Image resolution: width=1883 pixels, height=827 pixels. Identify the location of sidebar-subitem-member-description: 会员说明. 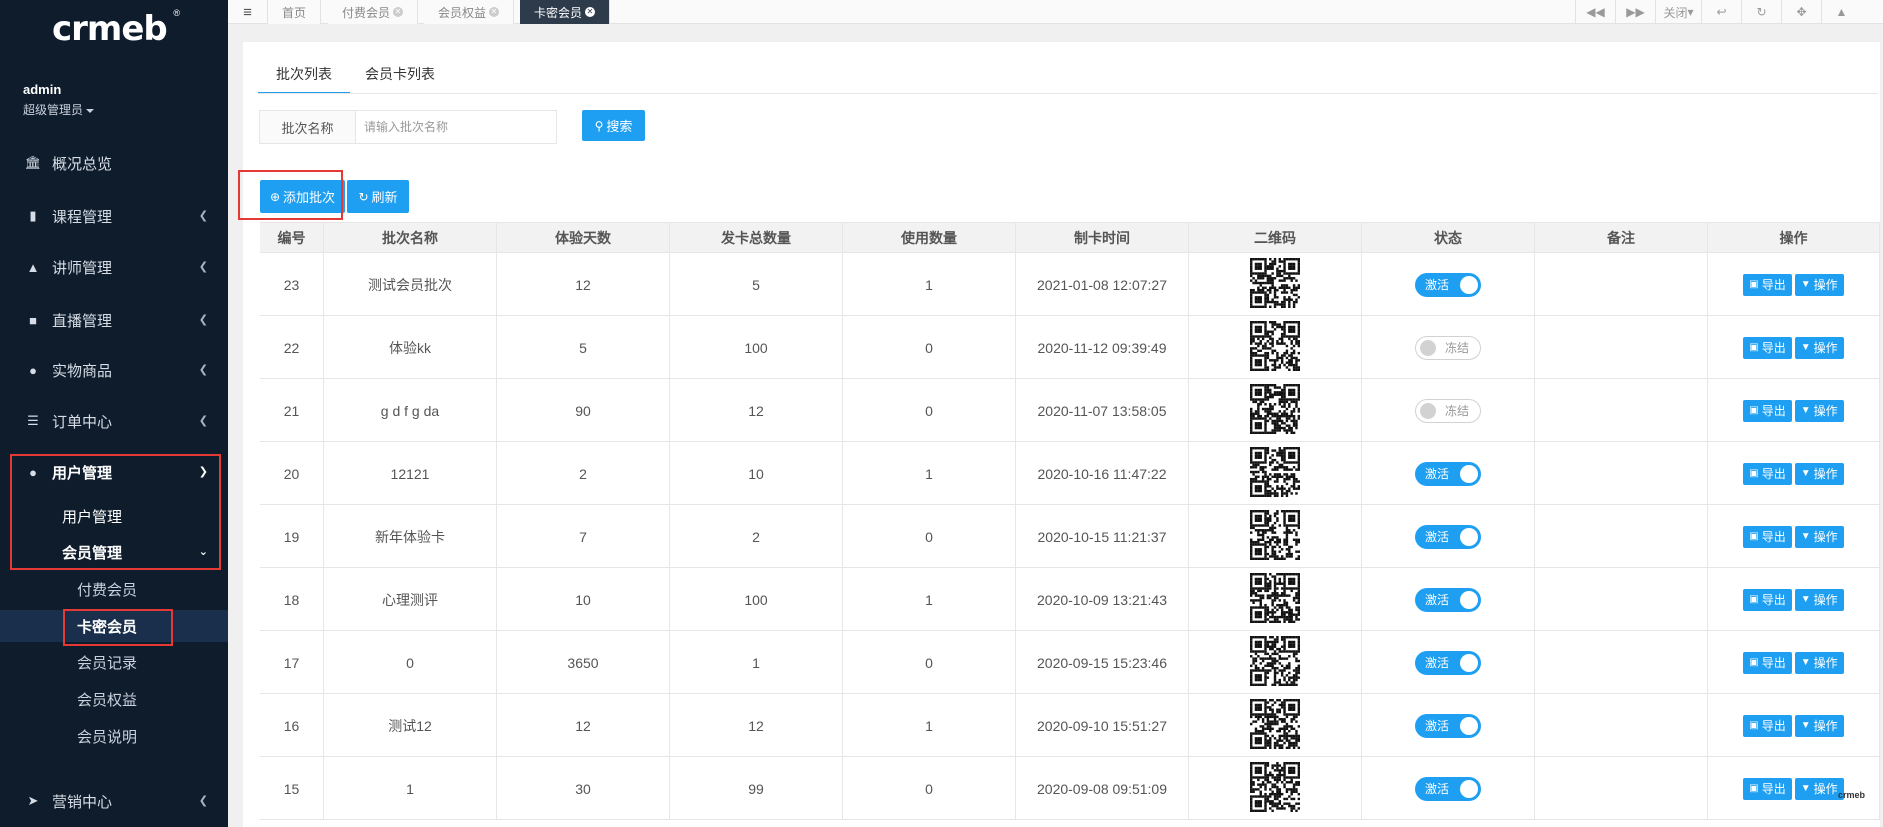
(114, 736).